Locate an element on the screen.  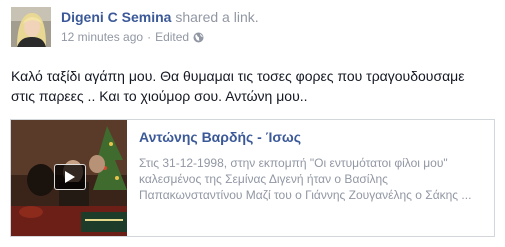
post-meta: 12 minutes ago · Edited is located at coordinates (132, 37).